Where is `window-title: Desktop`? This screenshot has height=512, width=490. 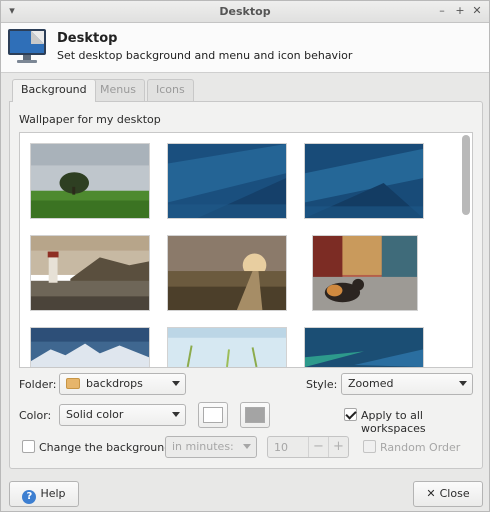
window-title: Desktop is located at coordinates (245, 11).